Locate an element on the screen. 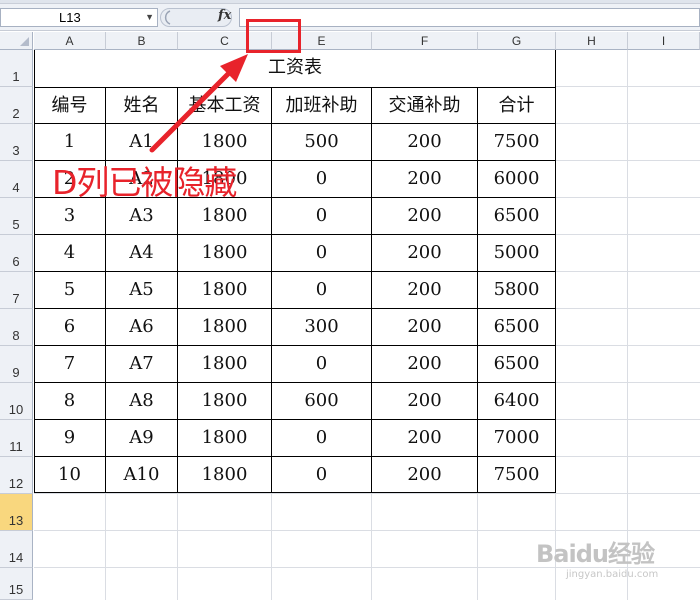 This screenshot has height=600, width=700. annotation-text: D列已被隐藏 is located at coordinates (144, 182).